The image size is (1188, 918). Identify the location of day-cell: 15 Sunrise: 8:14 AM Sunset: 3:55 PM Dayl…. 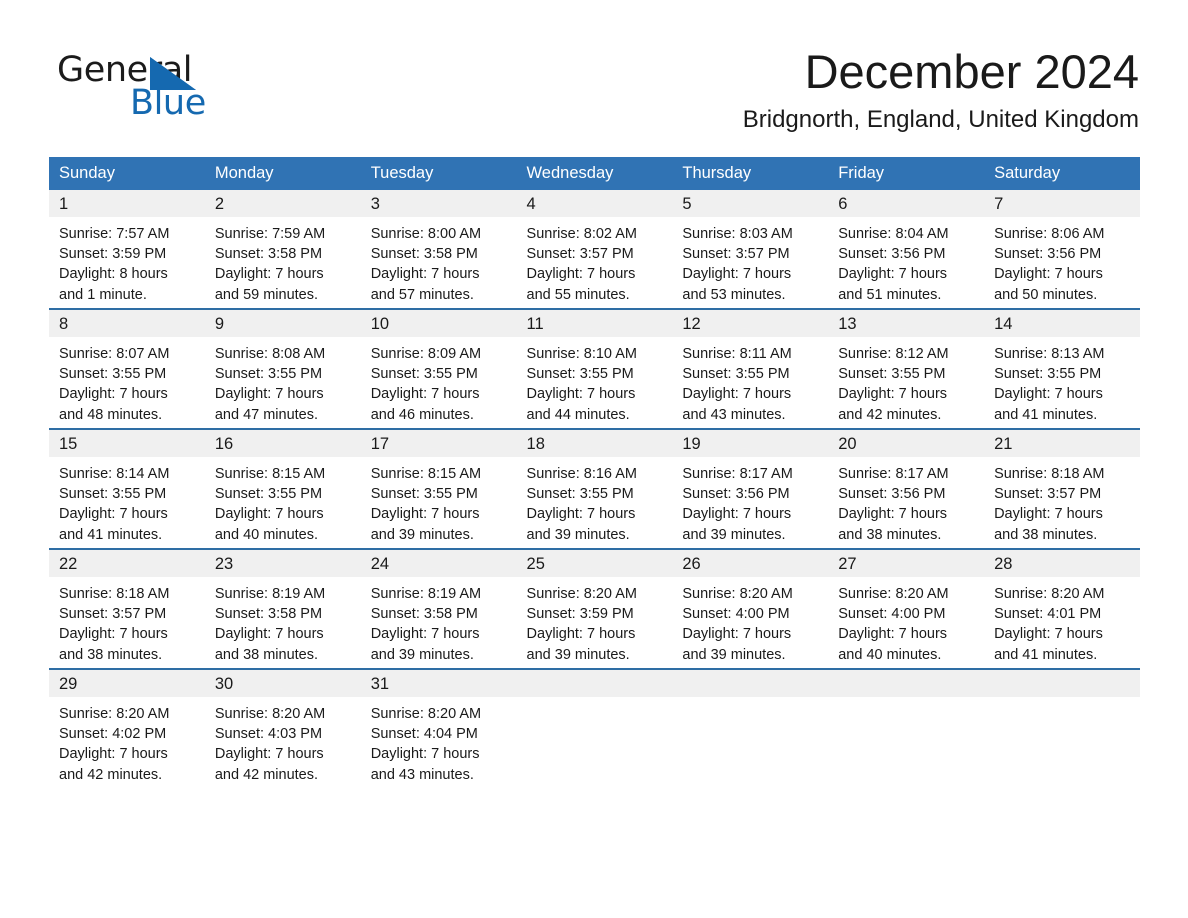
(127, 488).